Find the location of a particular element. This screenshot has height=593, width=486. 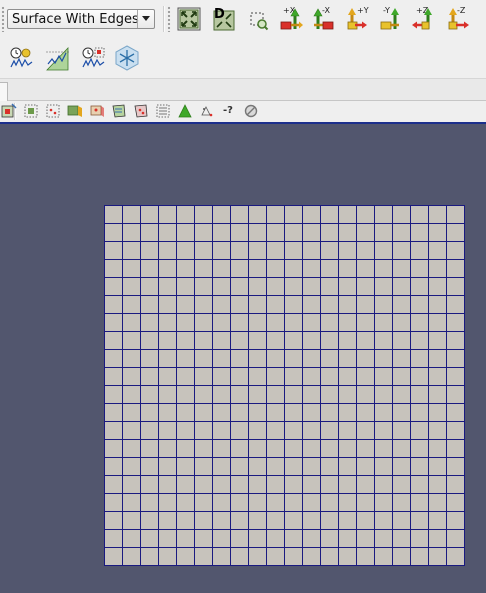

plot-selection-over-time-icon is located at coordinates (93, 57).